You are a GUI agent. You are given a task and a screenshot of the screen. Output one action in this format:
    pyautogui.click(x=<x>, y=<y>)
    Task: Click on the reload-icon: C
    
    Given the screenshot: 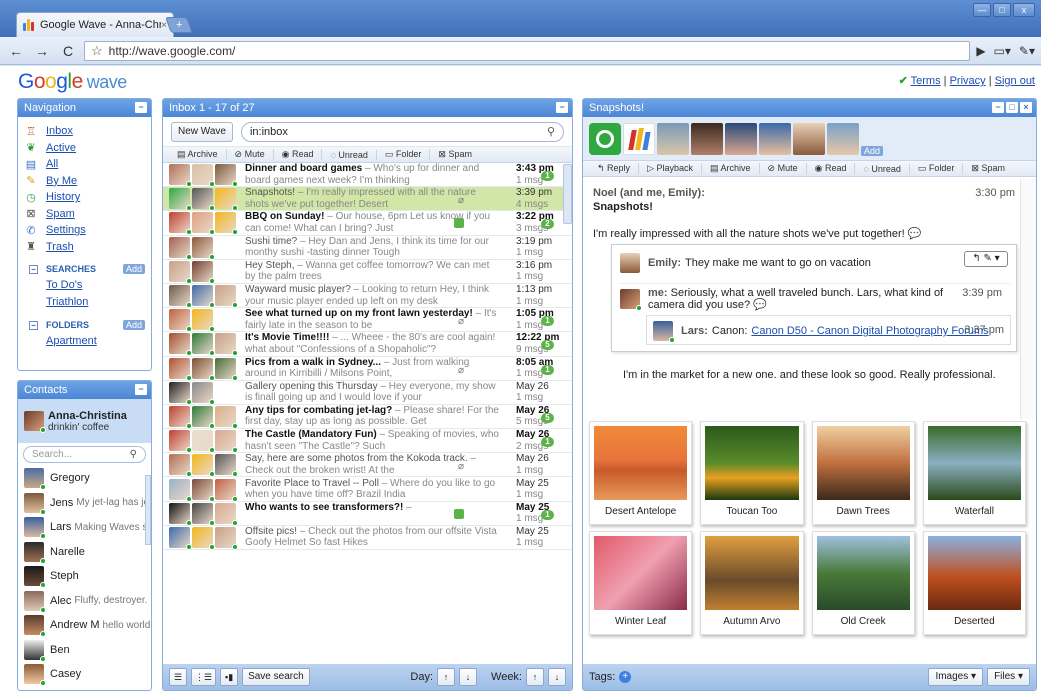 What is the action you would take?
    pyautogui.click(x=68, y=51)
    